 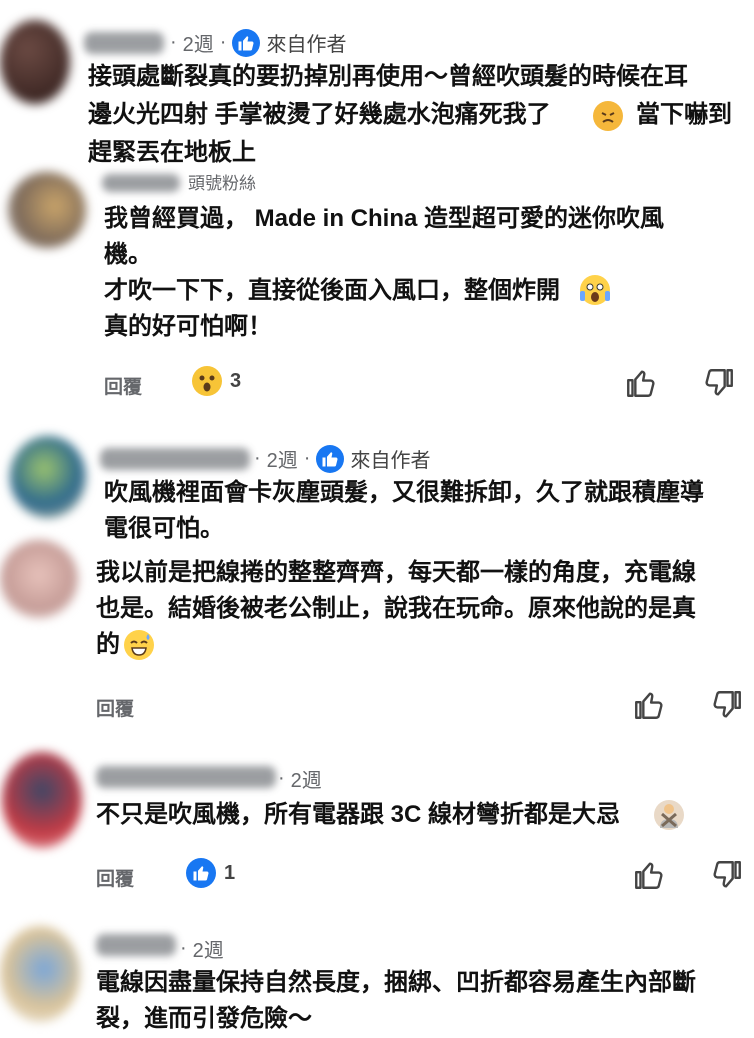 I want to click on comment-line: 電線因盡量保持自然長度，捆綁、凹折都容易產生內部斷, so click(x=396, y=982).